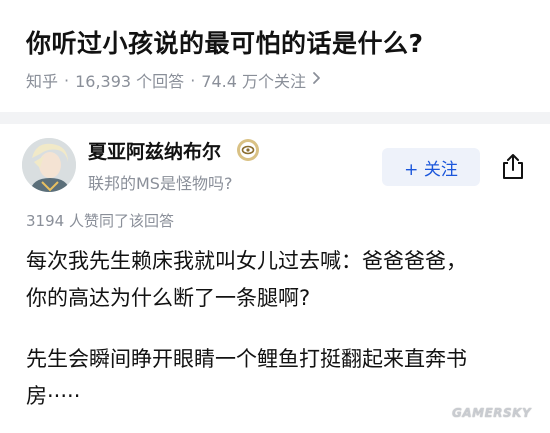  I want to click on creator-badge-icon, so click(248, 150).